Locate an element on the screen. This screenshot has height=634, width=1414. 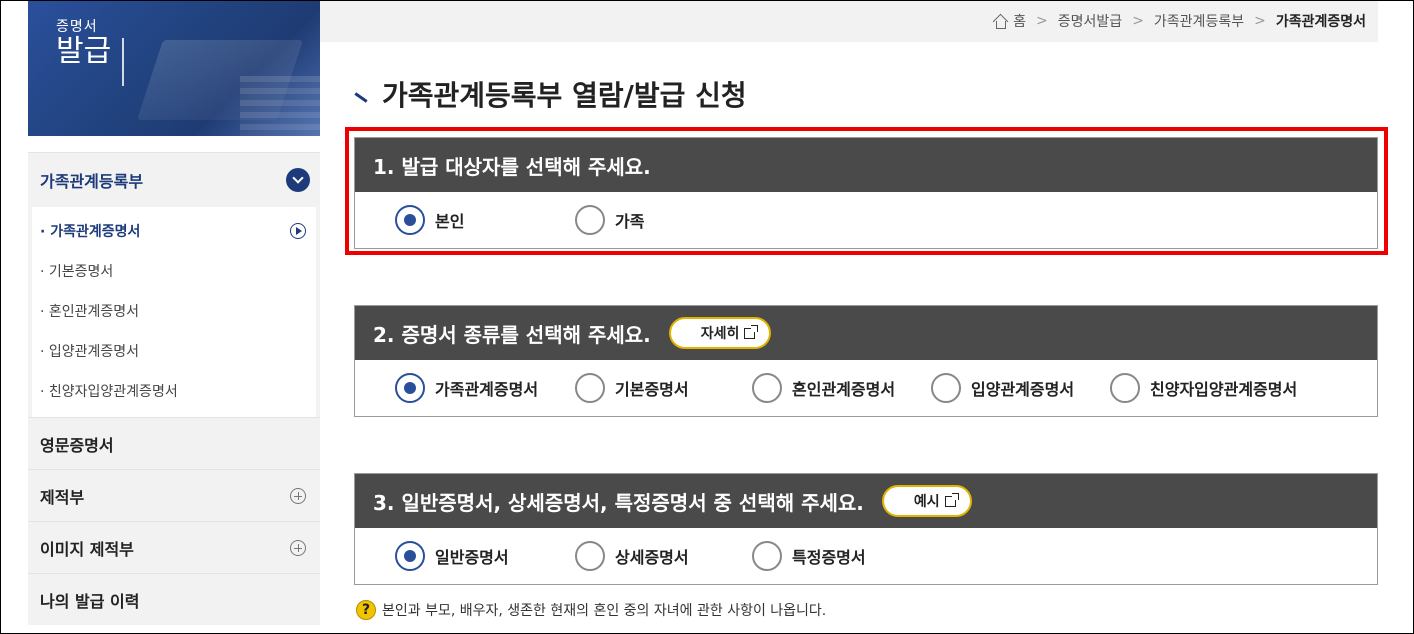
breadcrumb-family-register: 가족관계등록부 is located at coordinates (1199, 21).